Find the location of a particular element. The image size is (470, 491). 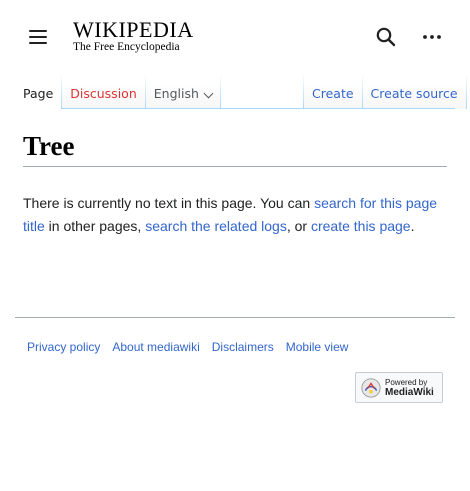

footer-link-about: About mediawiki is located at coordinates (155, 347).